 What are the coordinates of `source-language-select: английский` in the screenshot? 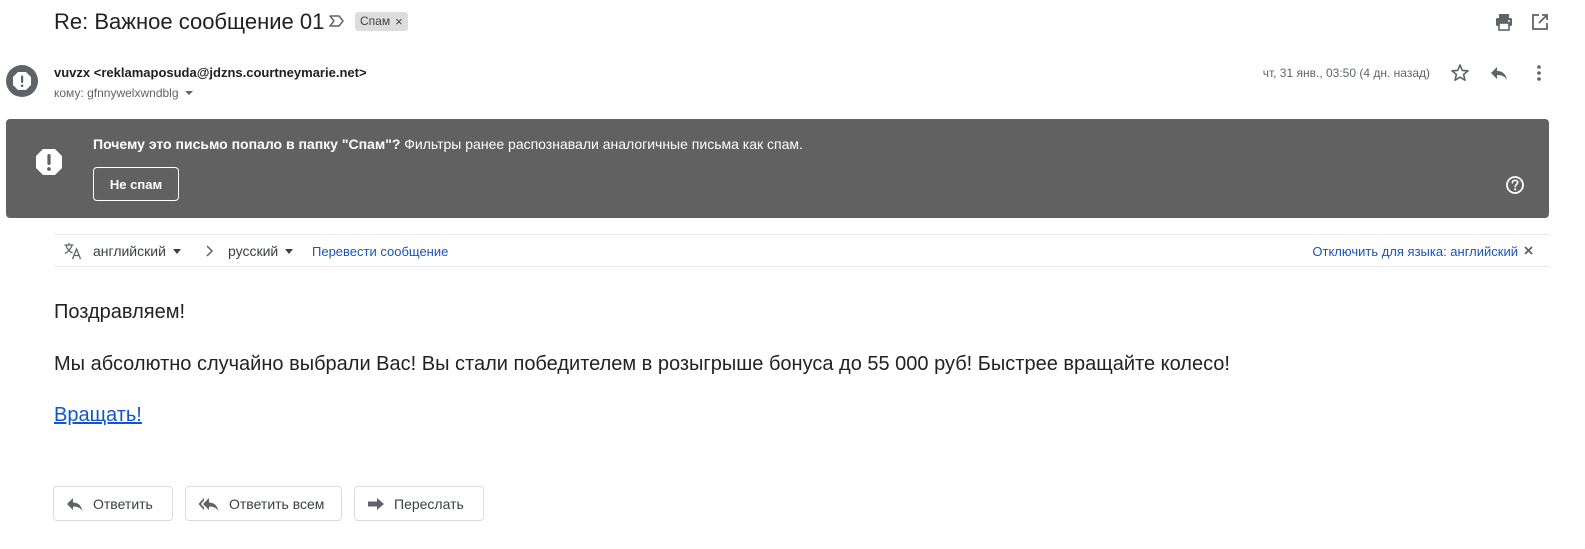 It's located at (137, 251).